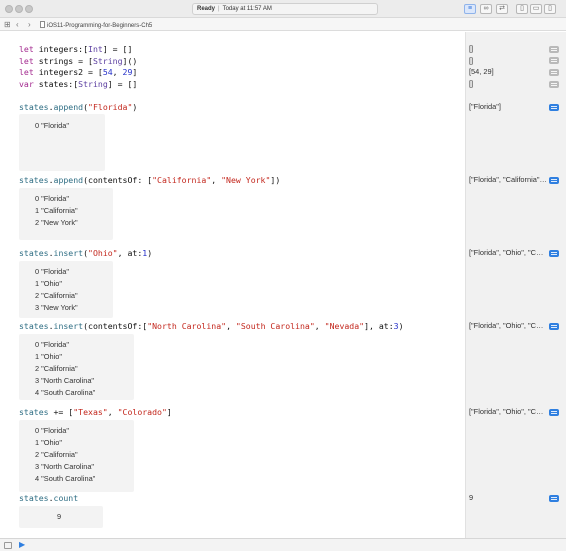 This screenshot has width=566, height=551. What do you see at coordinates (502, 9) in the screenshot?
I see `version-editor-button: ⇄` at bounding box center [502, 9].